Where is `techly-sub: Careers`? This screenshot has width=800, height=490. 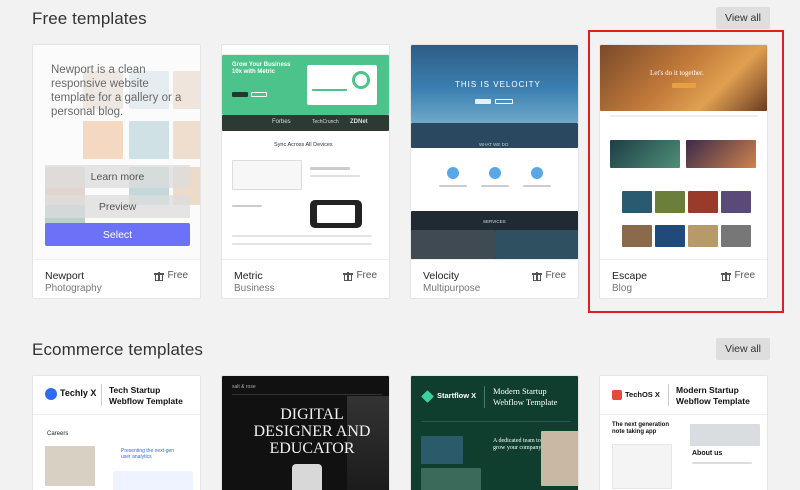 techly-sub: Careers is located at coordinates (58, 434).